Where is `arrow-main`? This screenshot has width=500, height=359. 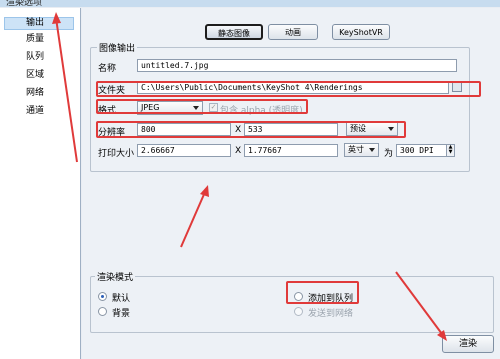 arrow-main is located at coordinates (193, 219).